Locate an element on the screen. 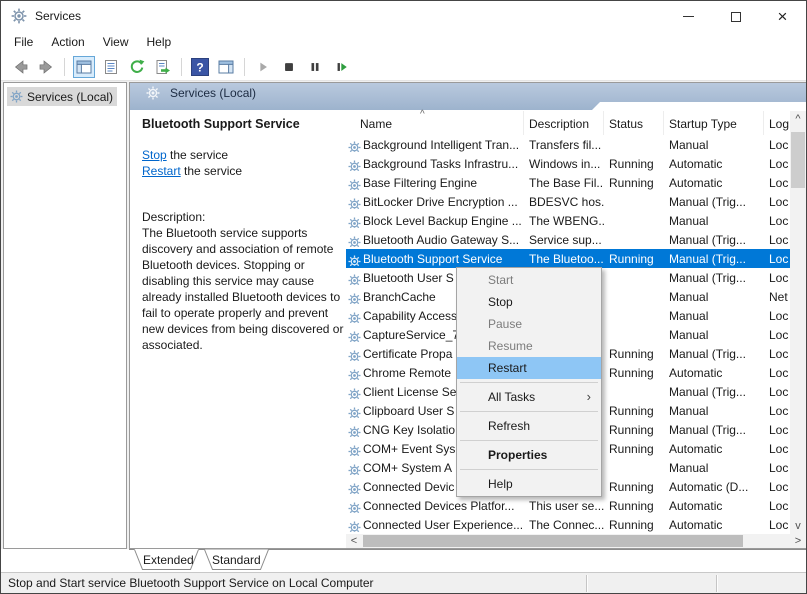  scroll-right-icon: > is located at coordinates (798, 541).